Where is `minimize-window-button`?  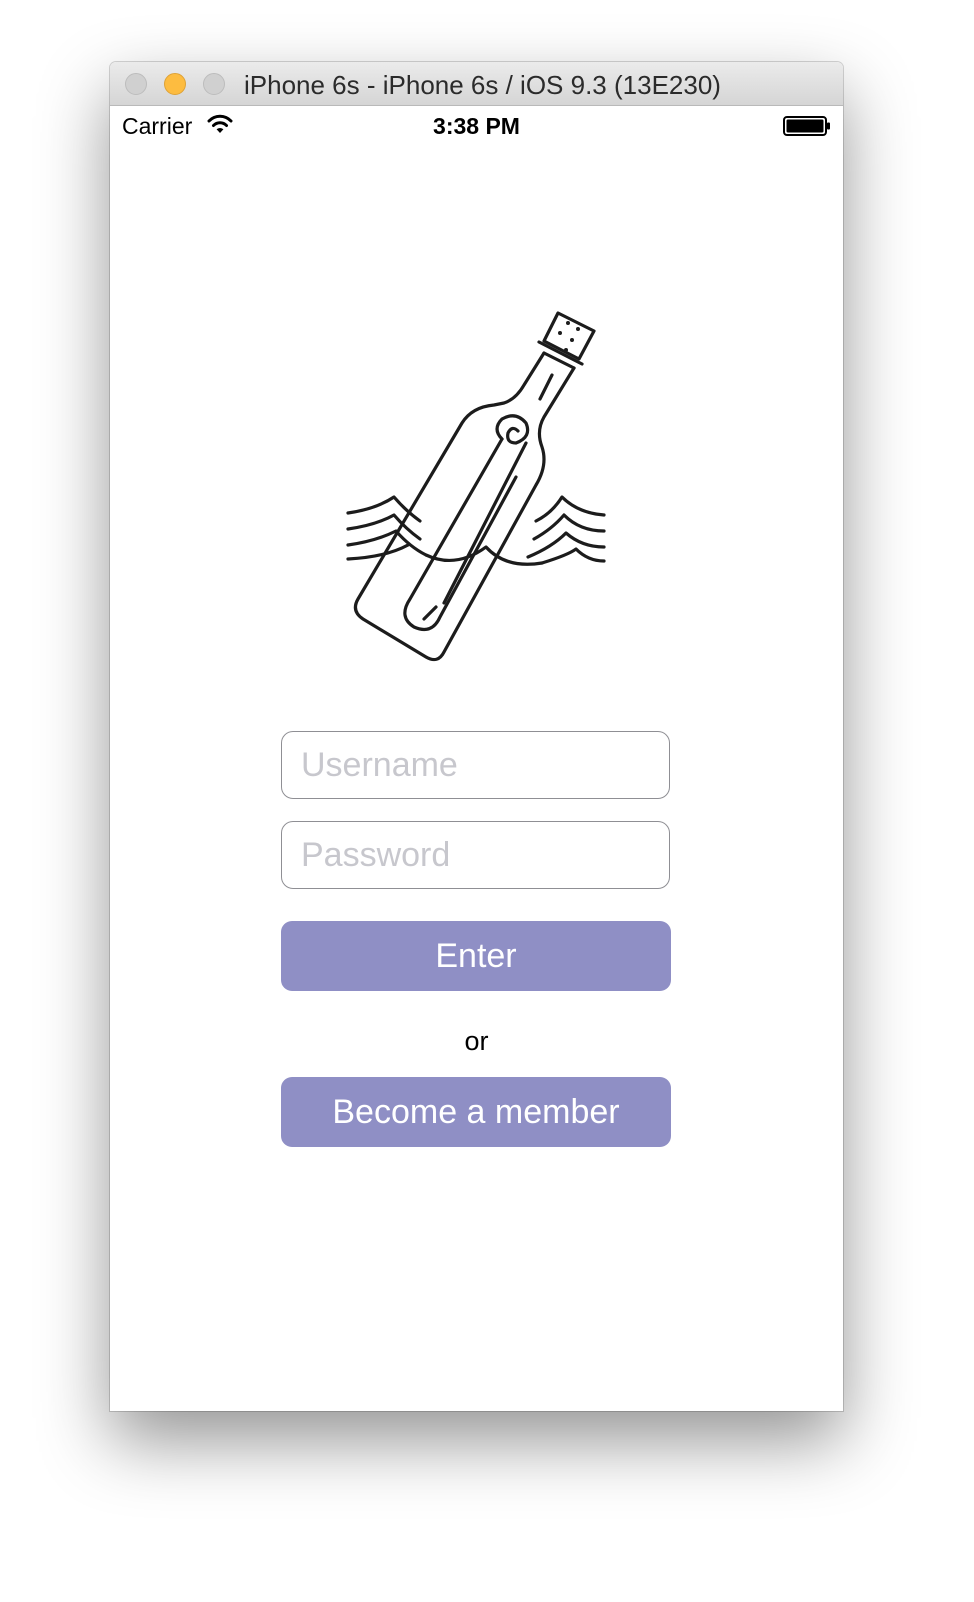 minimize-window-button is located at coordinates (175, 84).